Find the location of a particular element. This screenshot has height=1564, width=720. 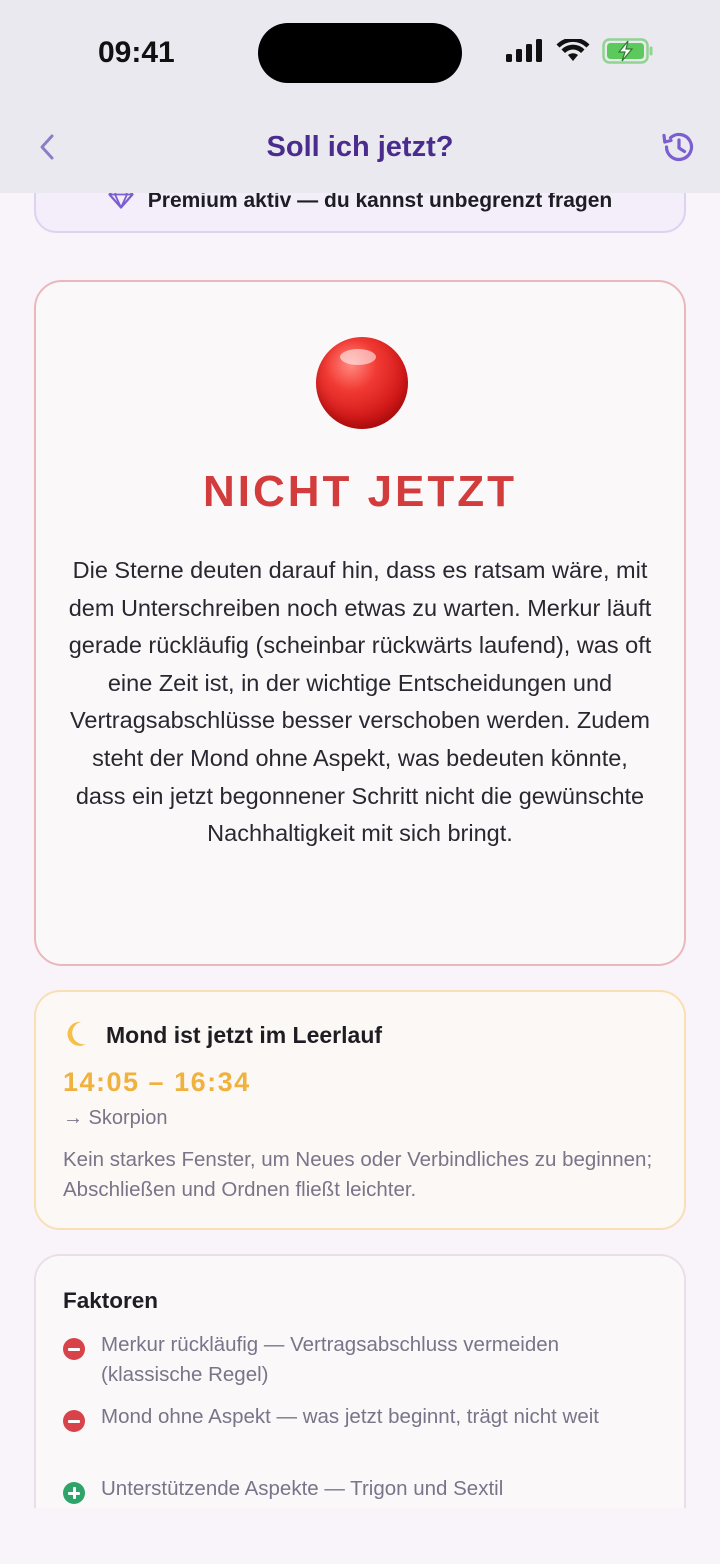

crescent-moon-icon is located at coordinates (77, 1036).